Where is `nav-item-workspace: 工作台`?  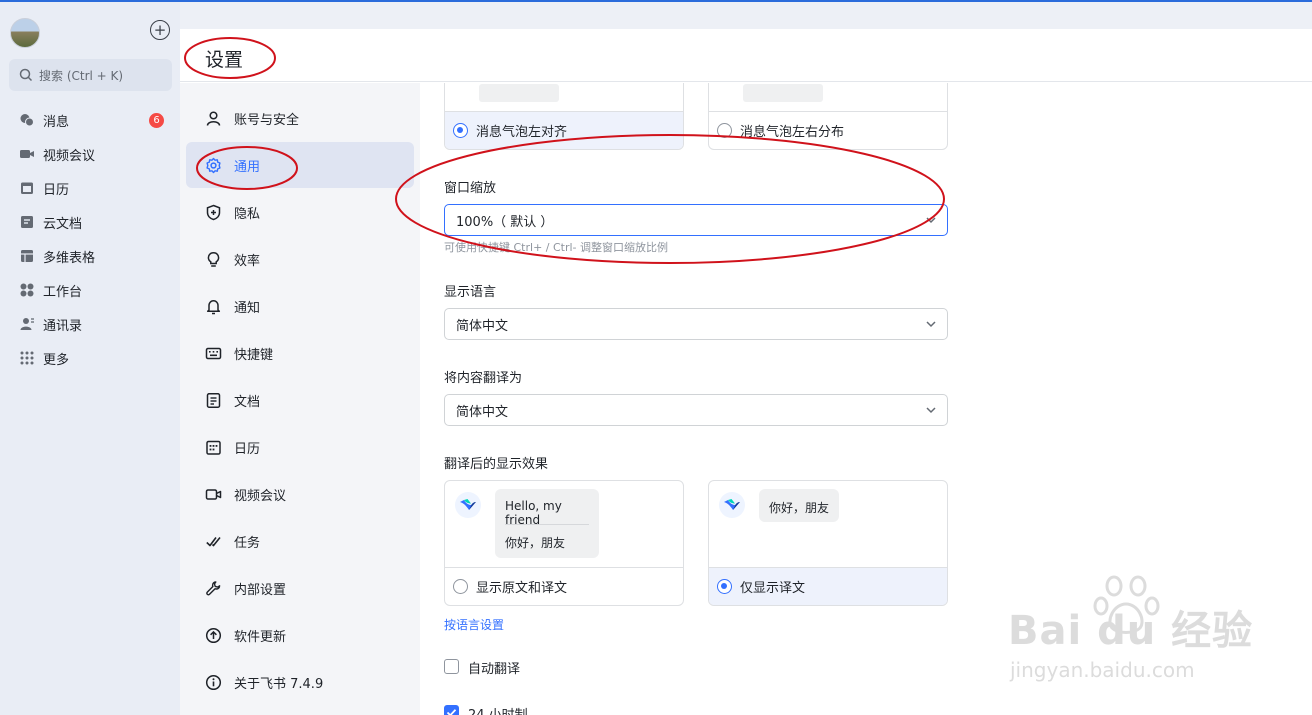 nav-item-workspace: 工作台 is located at coordinates (90, 290).